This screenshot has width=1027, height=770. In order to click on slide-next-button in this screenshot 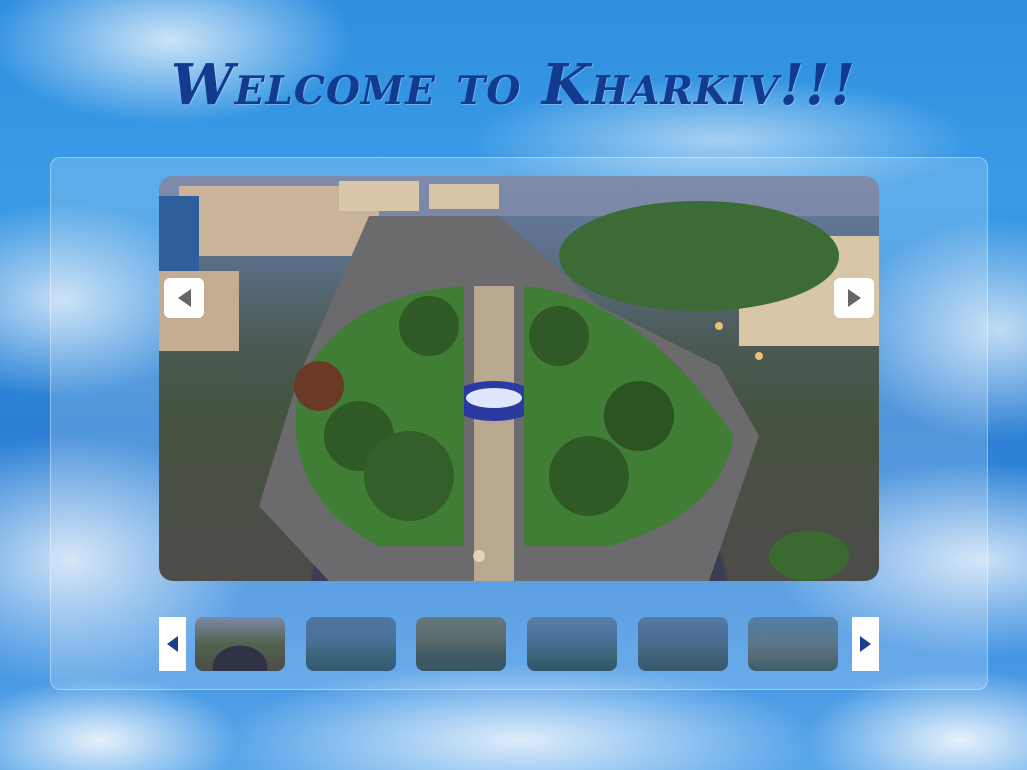, I will do `click(854, 298)`.